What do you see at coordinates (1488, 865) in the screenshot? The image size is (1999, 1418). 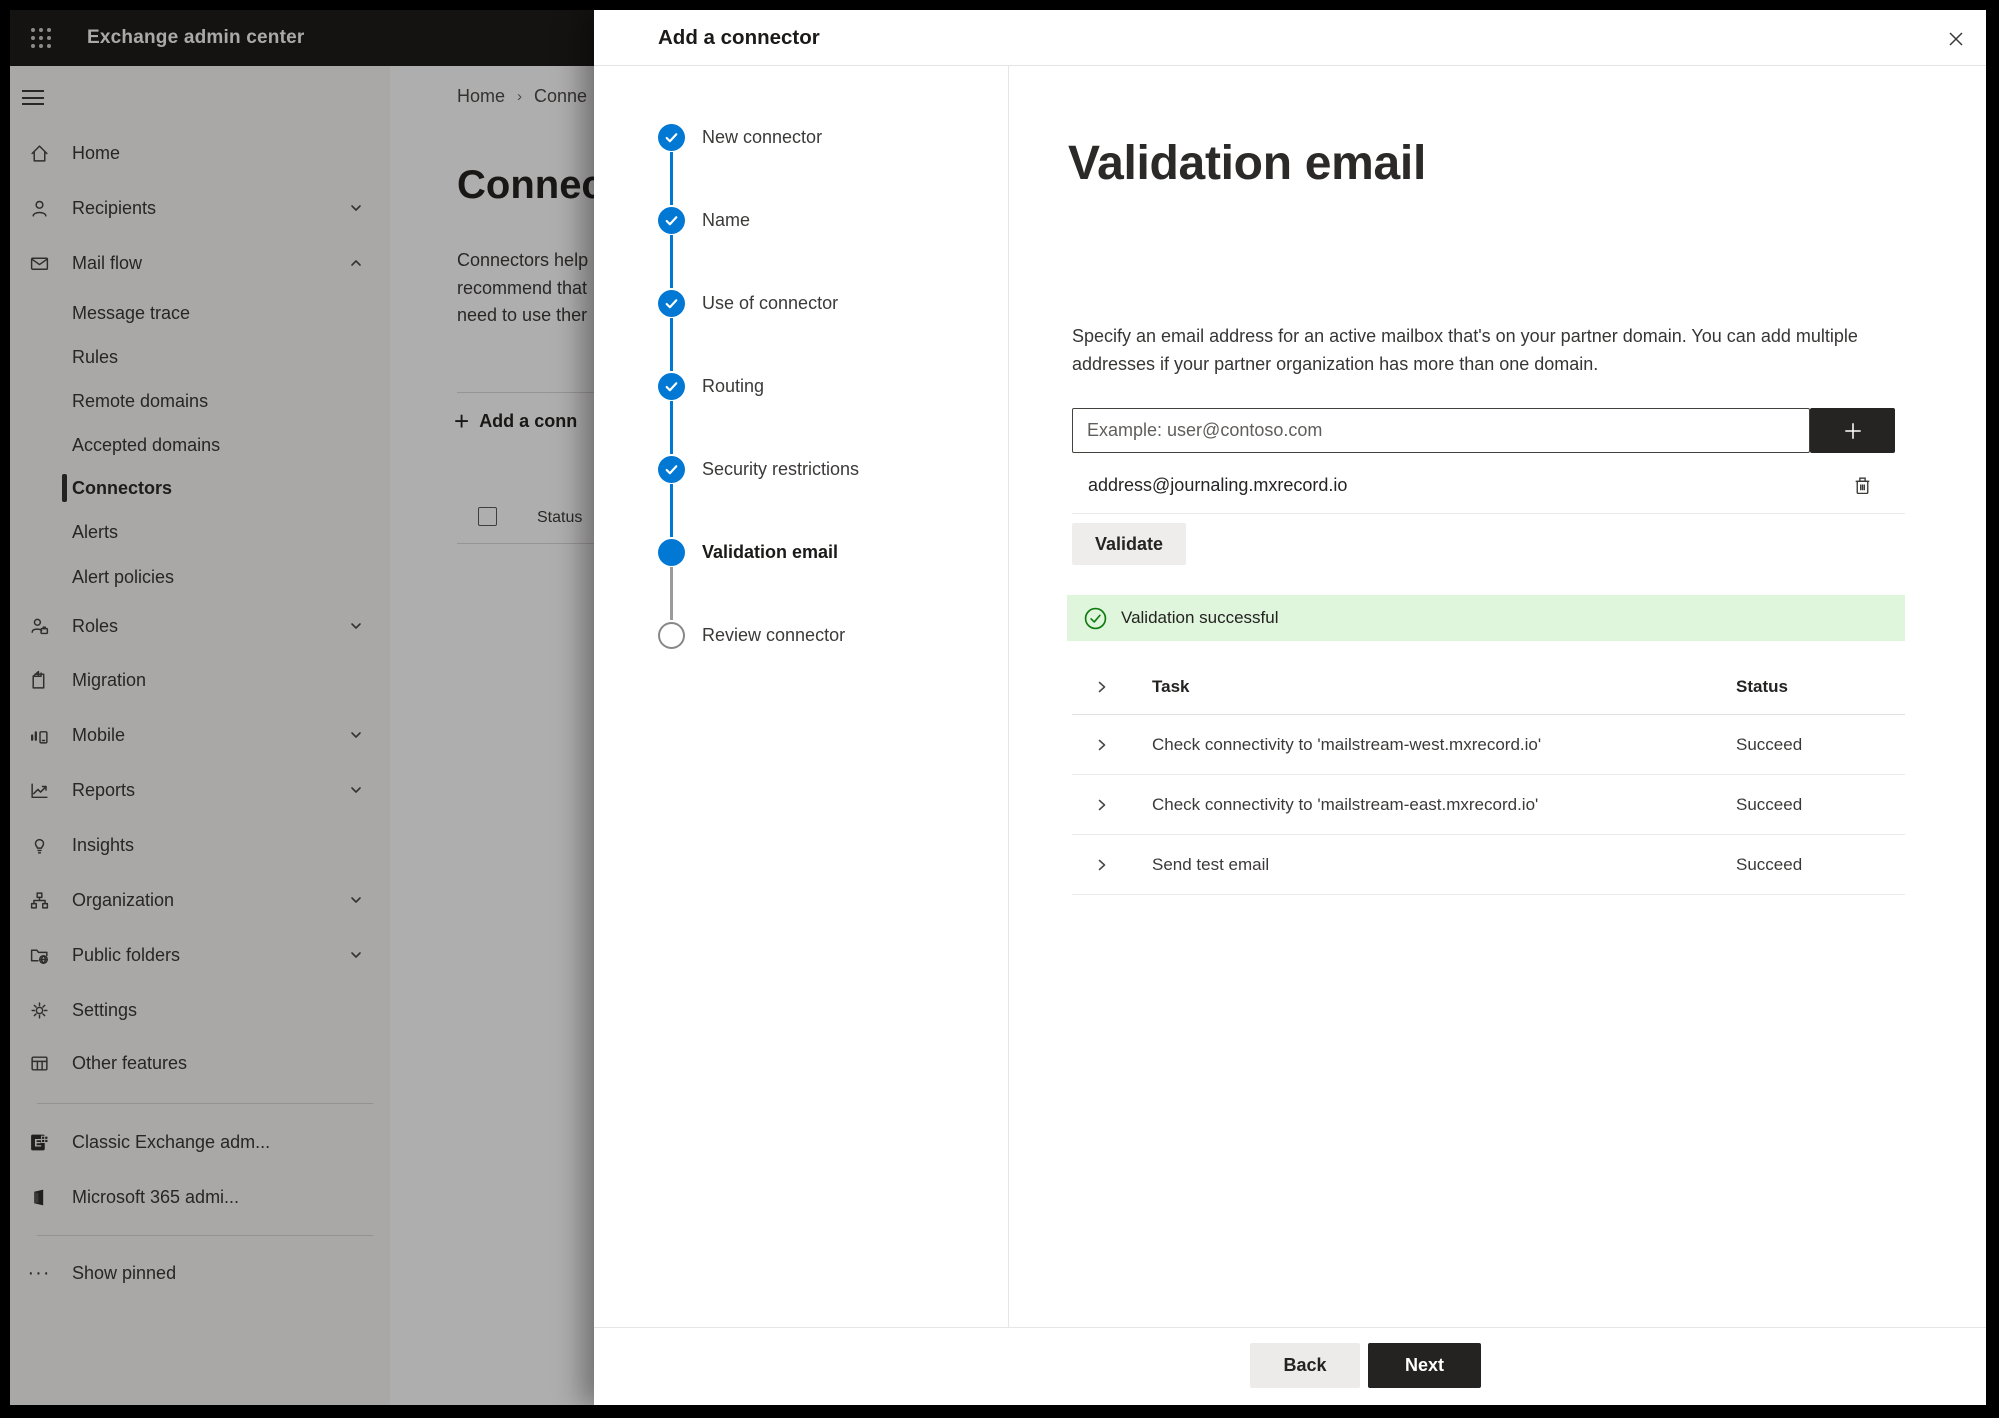 I see `table-row: Send test email Succeed` at bounding box center [1488, 865].